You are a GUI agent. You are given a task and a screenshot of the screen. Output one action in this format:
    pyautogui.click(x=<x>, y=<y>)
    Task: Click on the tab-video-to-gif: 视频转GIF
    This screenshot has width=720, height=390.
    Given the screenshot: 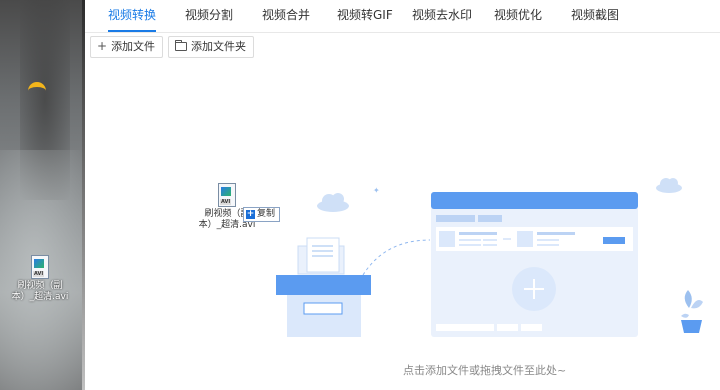 What is the action you would take?
    pyautogui.click(x=365, y=16)
    